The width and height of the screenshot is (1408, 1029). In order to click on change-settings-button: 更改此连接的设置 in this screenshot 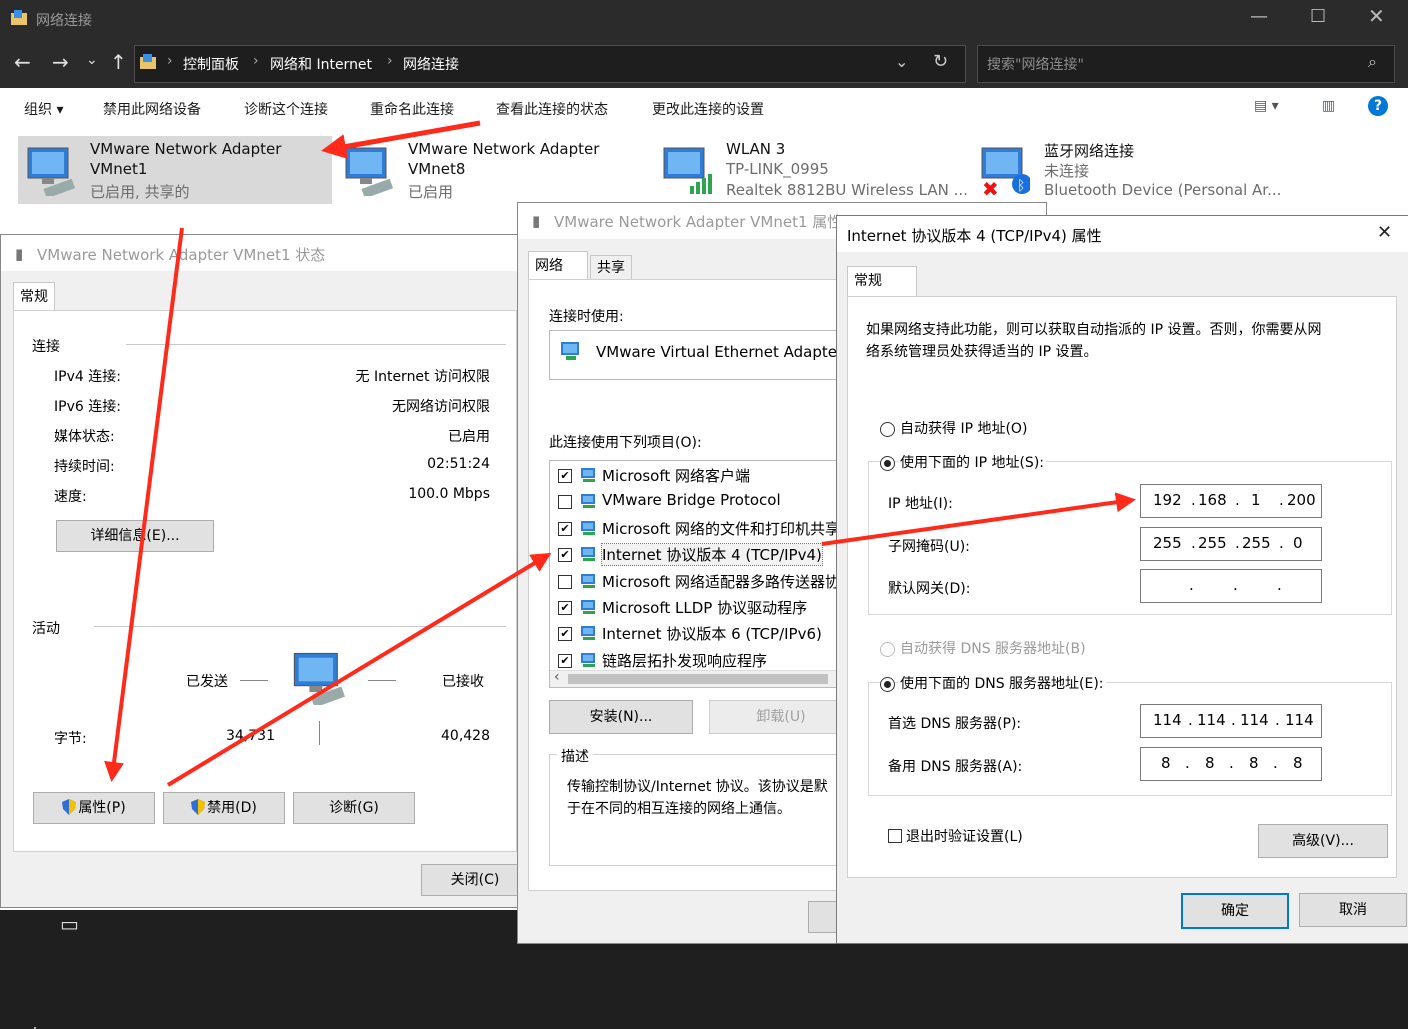, I will do `click(708, 109)`.